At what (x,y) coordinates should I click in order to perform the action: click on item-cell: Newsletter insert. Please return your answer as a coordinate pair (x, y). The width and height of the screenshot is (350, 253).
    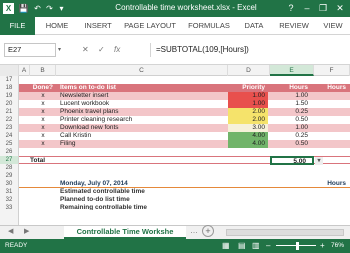
    Looking at the image, I should click on (145, 96).